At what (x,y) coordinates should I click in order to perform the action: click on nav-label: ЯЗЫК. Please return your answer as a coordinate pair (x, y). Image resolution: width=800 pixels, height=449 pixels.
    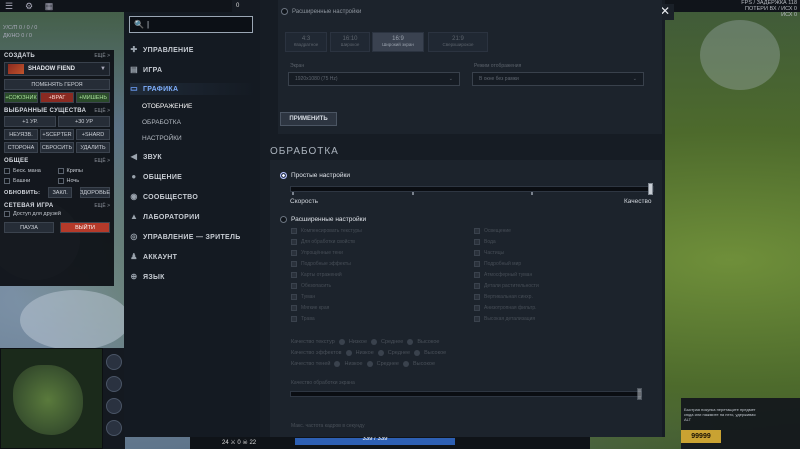
    Looking at the image, I should click on (154, 277).